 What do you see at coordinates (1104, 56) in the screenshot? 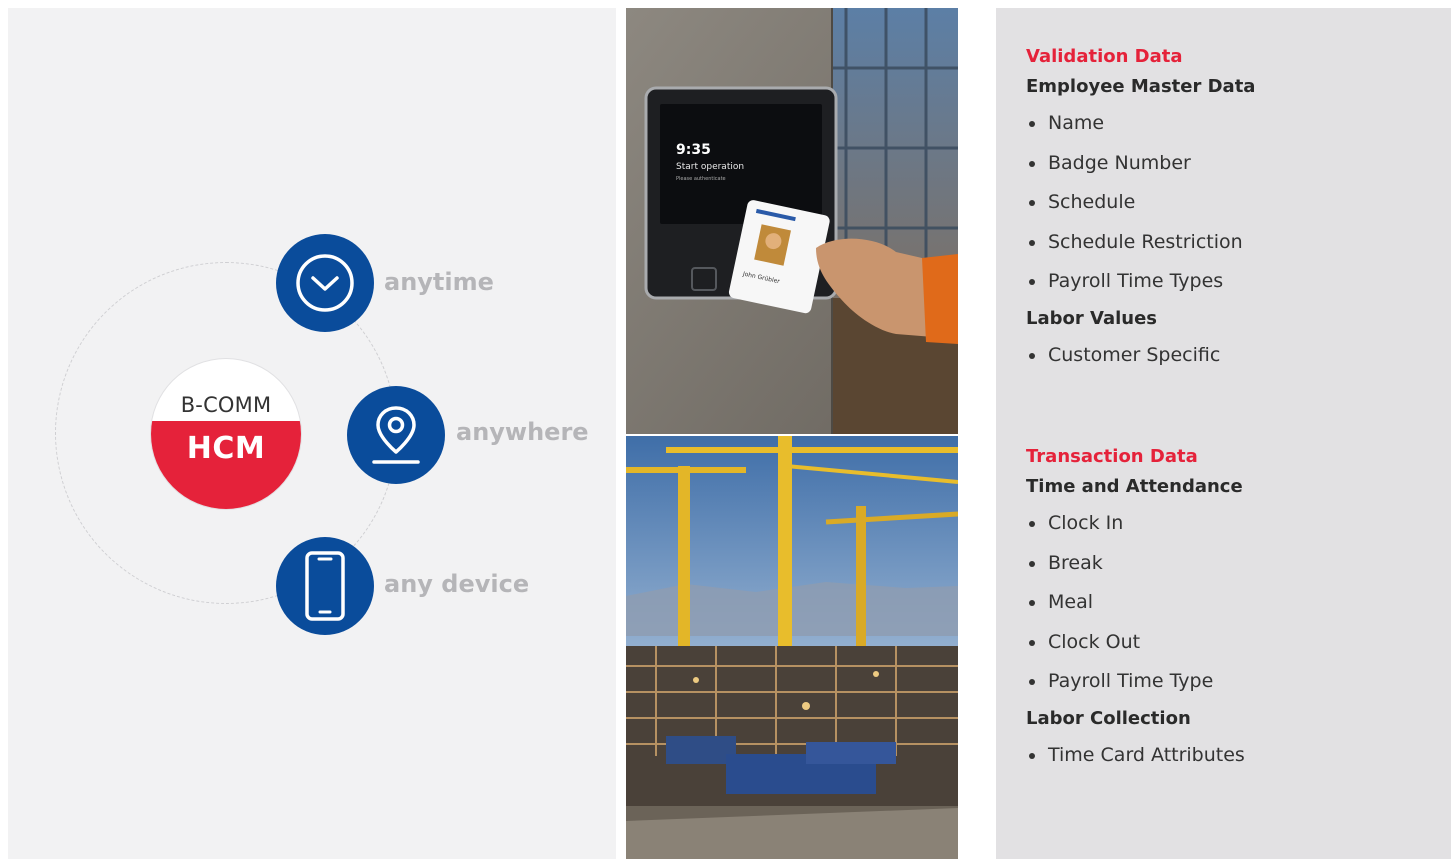
I see `section-title: Validation Data` at bounding box center [1104, 56].